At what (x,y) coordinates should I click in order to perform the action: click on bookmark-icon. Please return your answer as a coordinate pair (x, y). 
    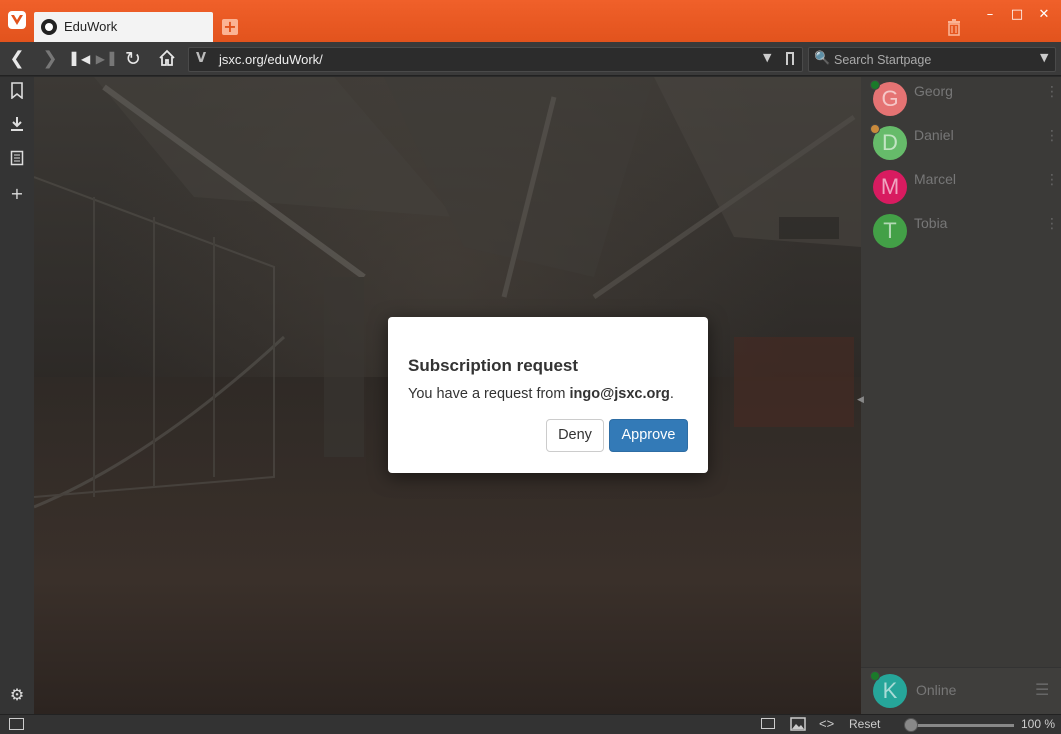
    Looking at the image, I should click on (17, 92).